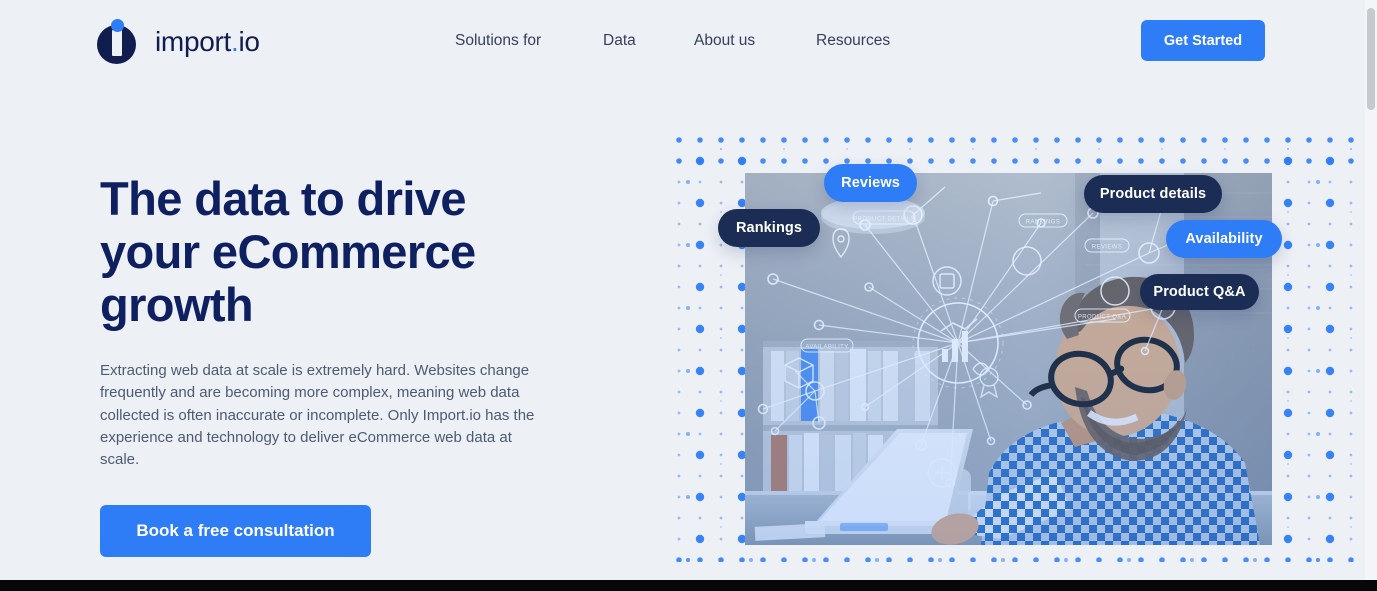 This screenshot has width=1377, height=591. Describe the element at coordinates (1203, 40) in the screenshot. I see `get-started-button: Get Started` at that location.